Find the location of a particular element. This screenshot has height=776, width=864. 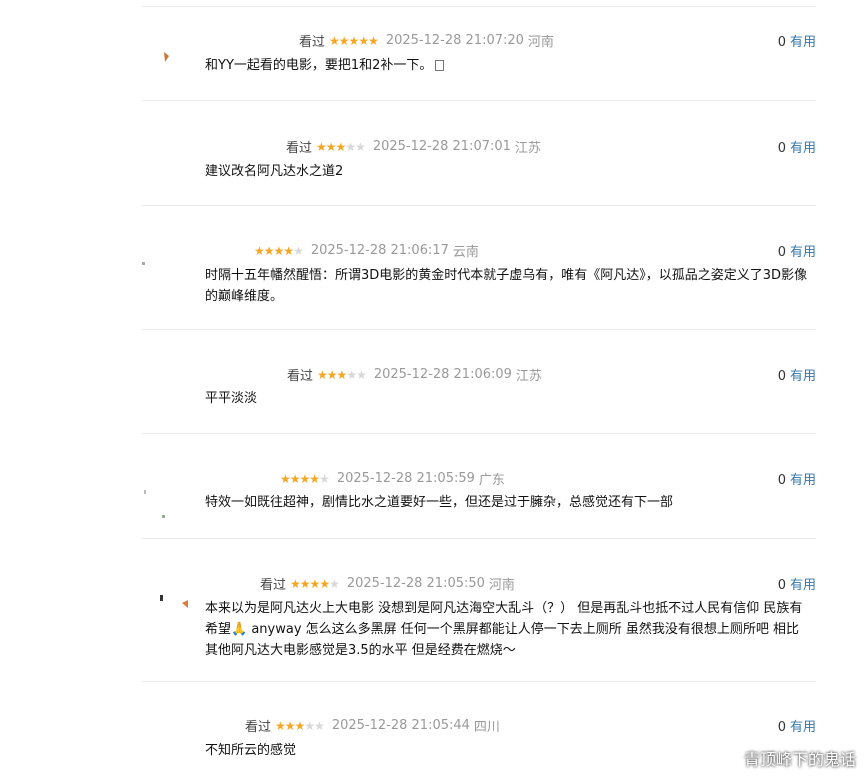

comment-time: 2025-12-28 21:05:44 is located at coordinates (400, 725).